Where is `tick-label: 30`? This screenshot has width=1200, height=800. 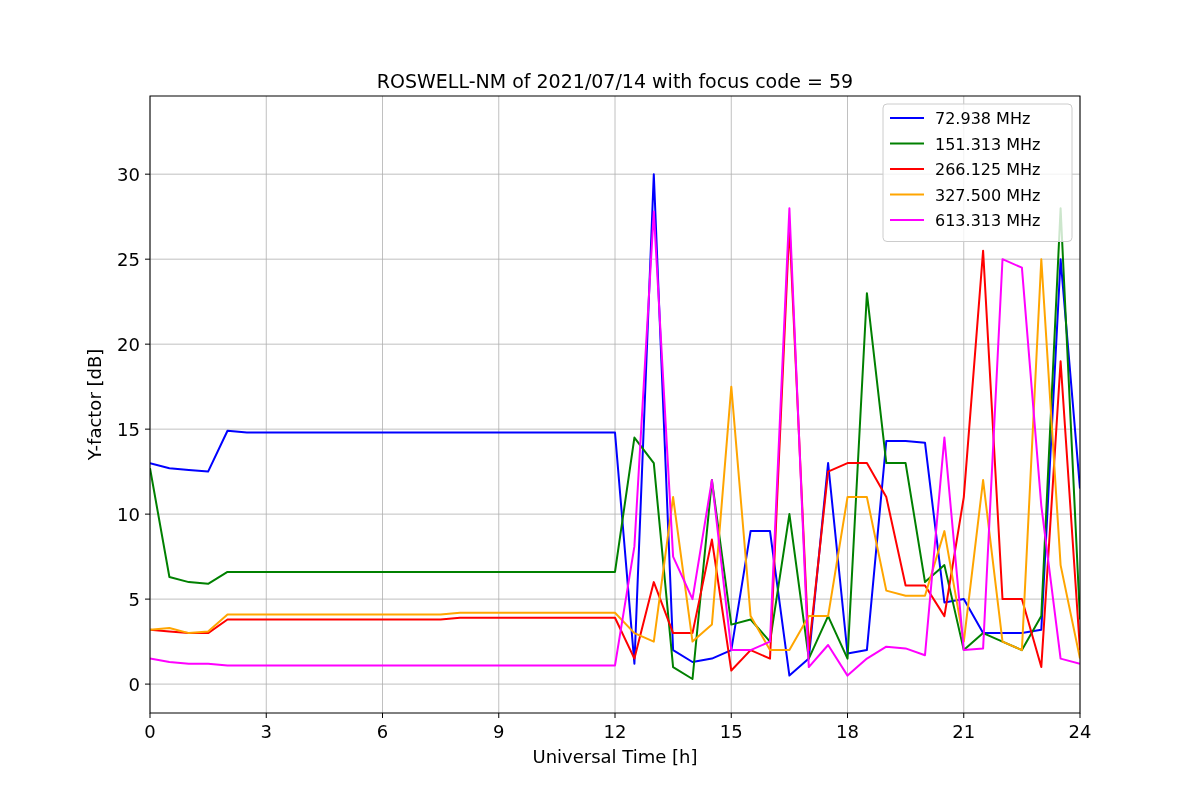
tick-label: 30 is located at coordinates (128, 175).